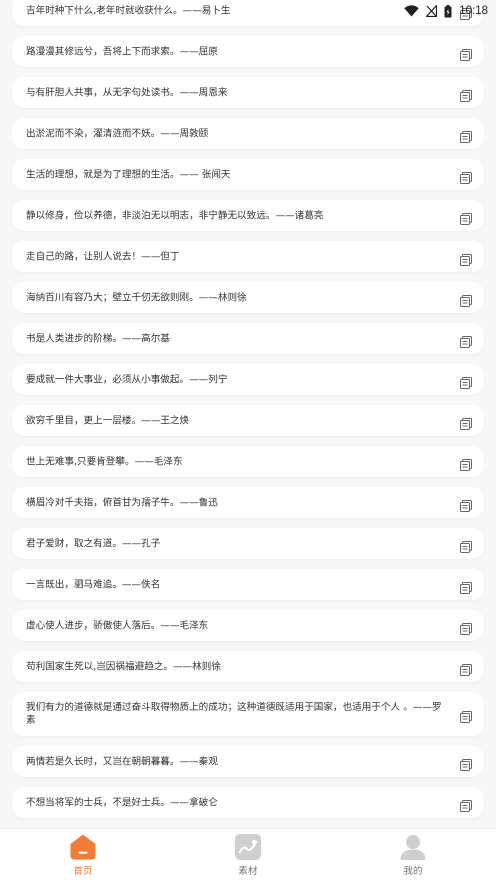  What do you see at coordinates (248, 379) in the screenshot?
I see `quote-item: 要成就一件大事业，必须从小事做起。——列宁` at bounding box center [248, 379].